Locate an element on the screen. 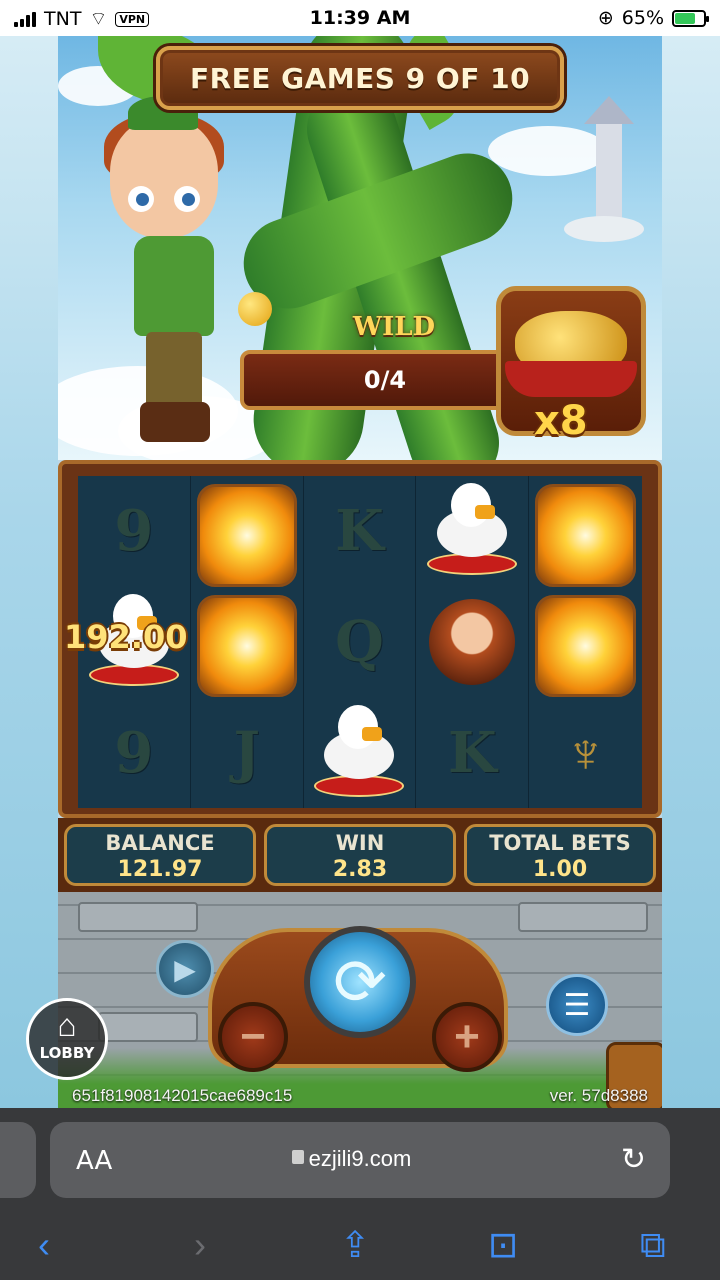 Image resolution: width=720 pixels, height=1280 pixels. battery-icon is located at coordinates (690, 18).